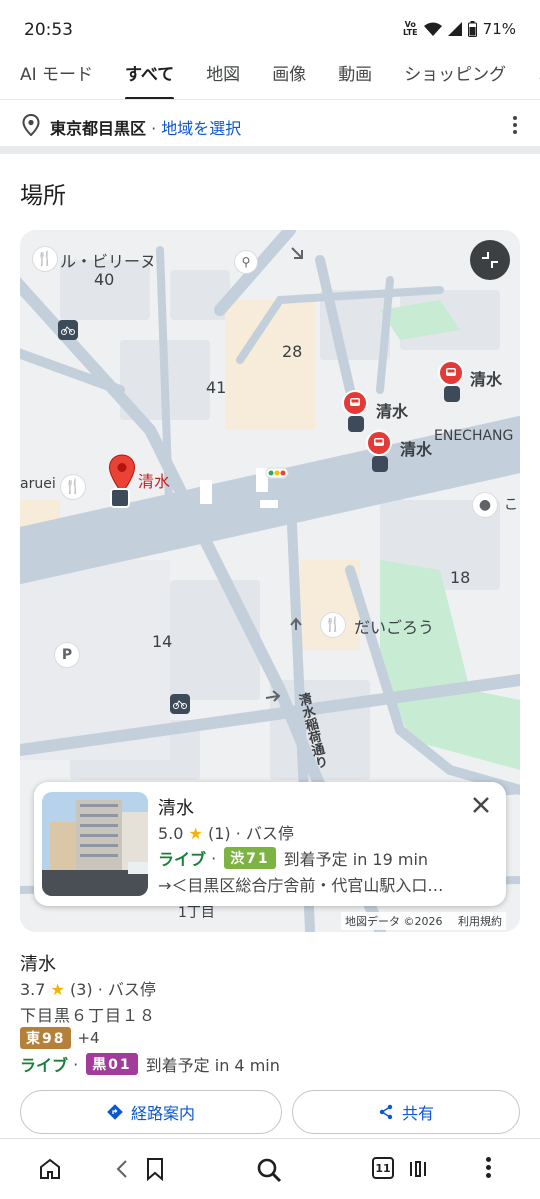 The height and width of the screenshot is (1199, 540). I want to click on map-label-block-41: 41, so click(216, 387).